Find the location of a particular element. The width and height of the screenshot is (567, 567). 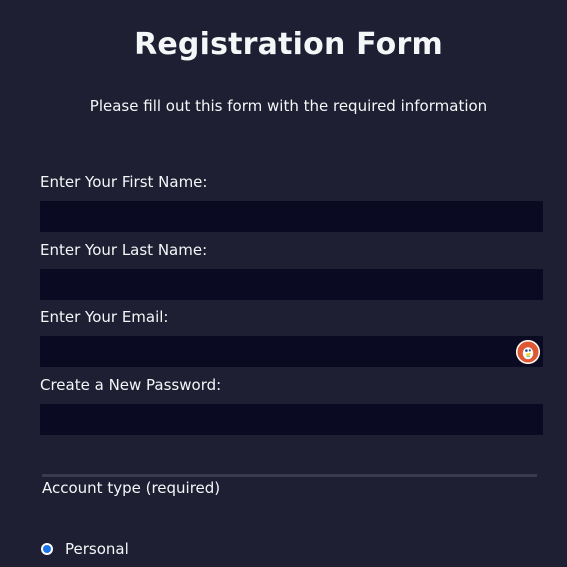

password-input is located at coordinates (291, 419).